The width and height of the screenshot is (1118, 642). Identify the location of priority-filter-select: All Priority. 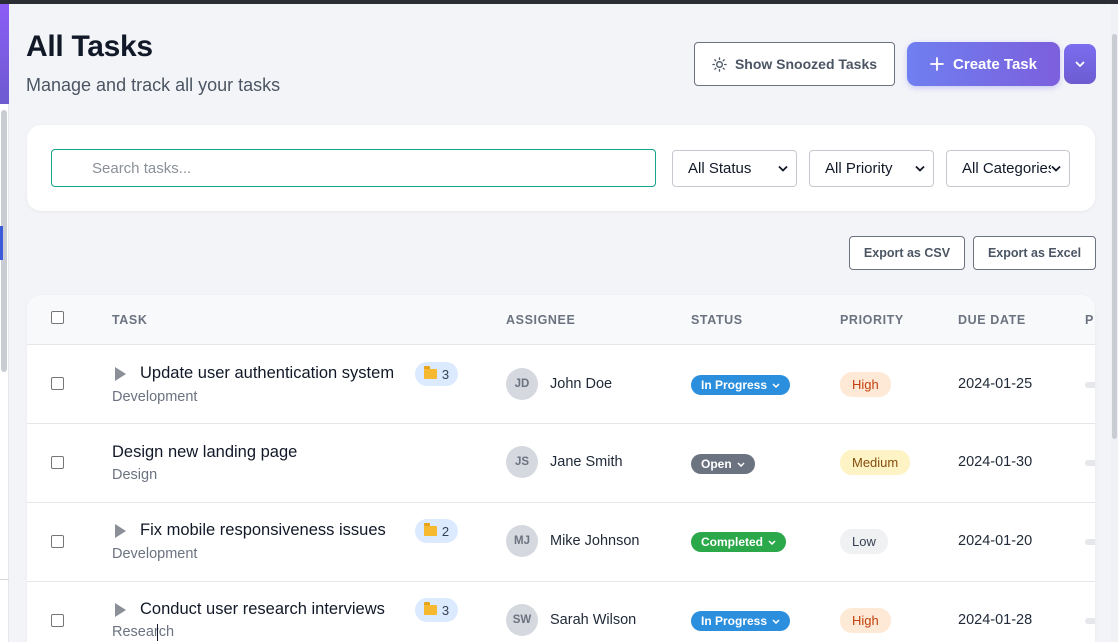
(871, 168).